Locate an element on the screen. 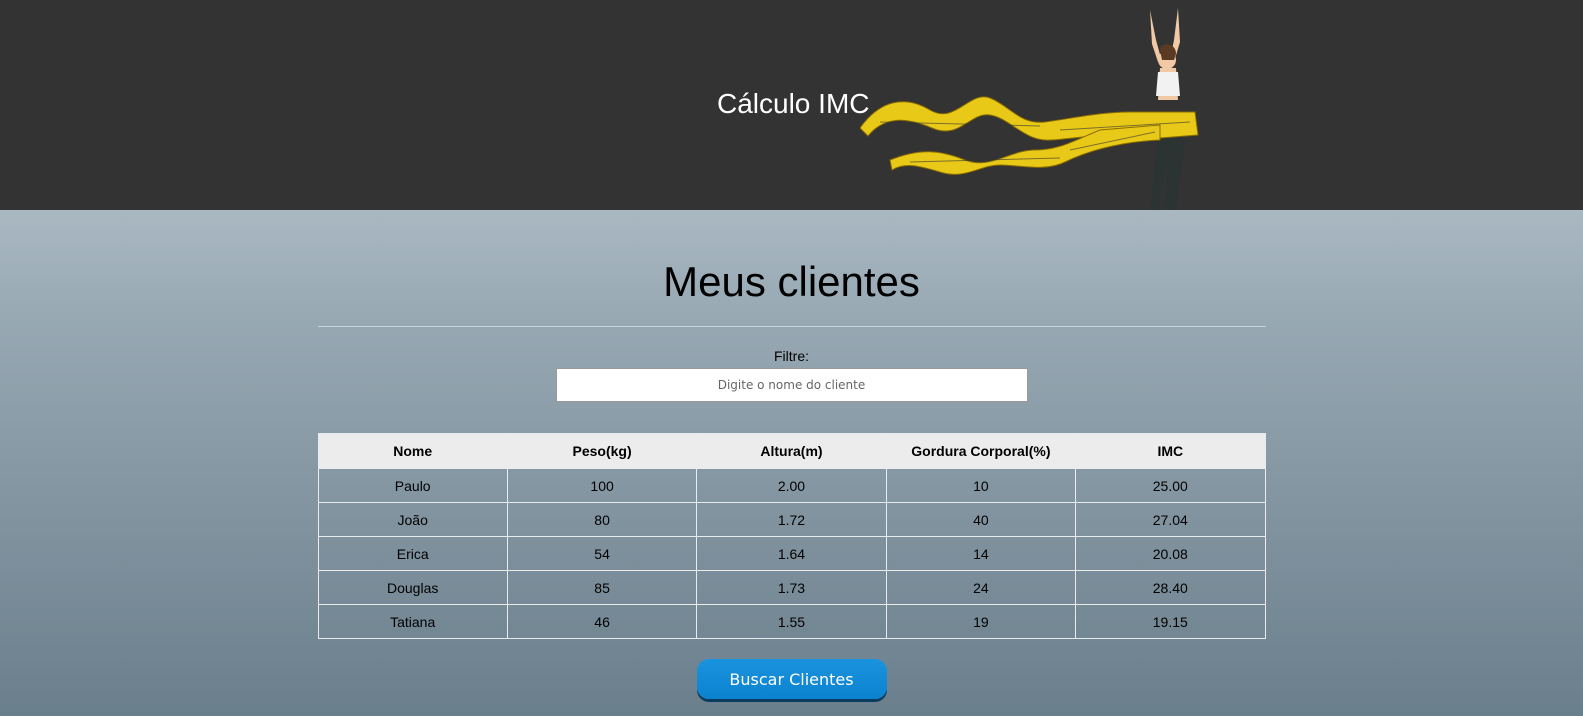 This screenshot has height=716, width=1583. table-row: Tatiana 46 1.55 19 19.15 is located at coordinates (791, 621).